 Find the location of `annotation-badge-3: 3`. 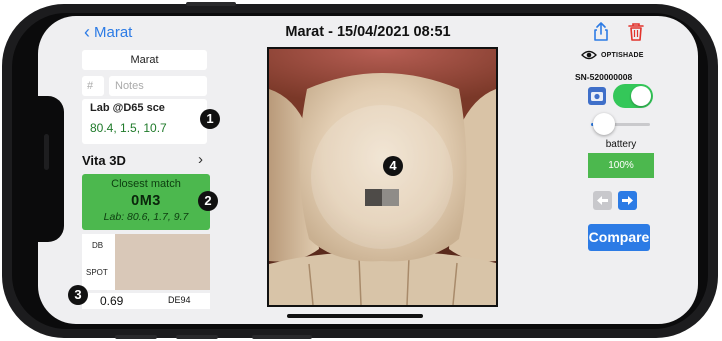

annotation-badge-3: 3 is located at coordinates (78, 295).